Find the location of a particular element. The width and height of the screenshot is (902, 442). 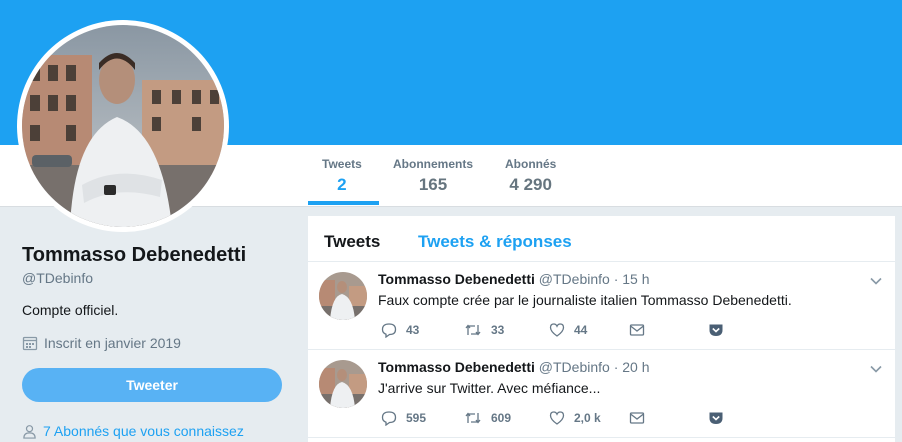

profile-bio: Compte officiel. is located at coordinates (70, 310).